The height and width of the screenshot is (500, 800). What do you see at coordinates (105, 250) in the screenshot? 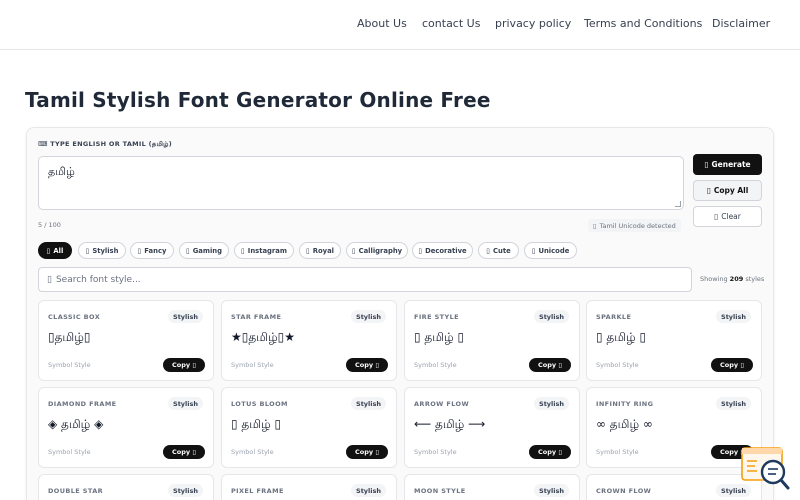
I see `filter-label: Stylish` at bounding box center [105, 250].